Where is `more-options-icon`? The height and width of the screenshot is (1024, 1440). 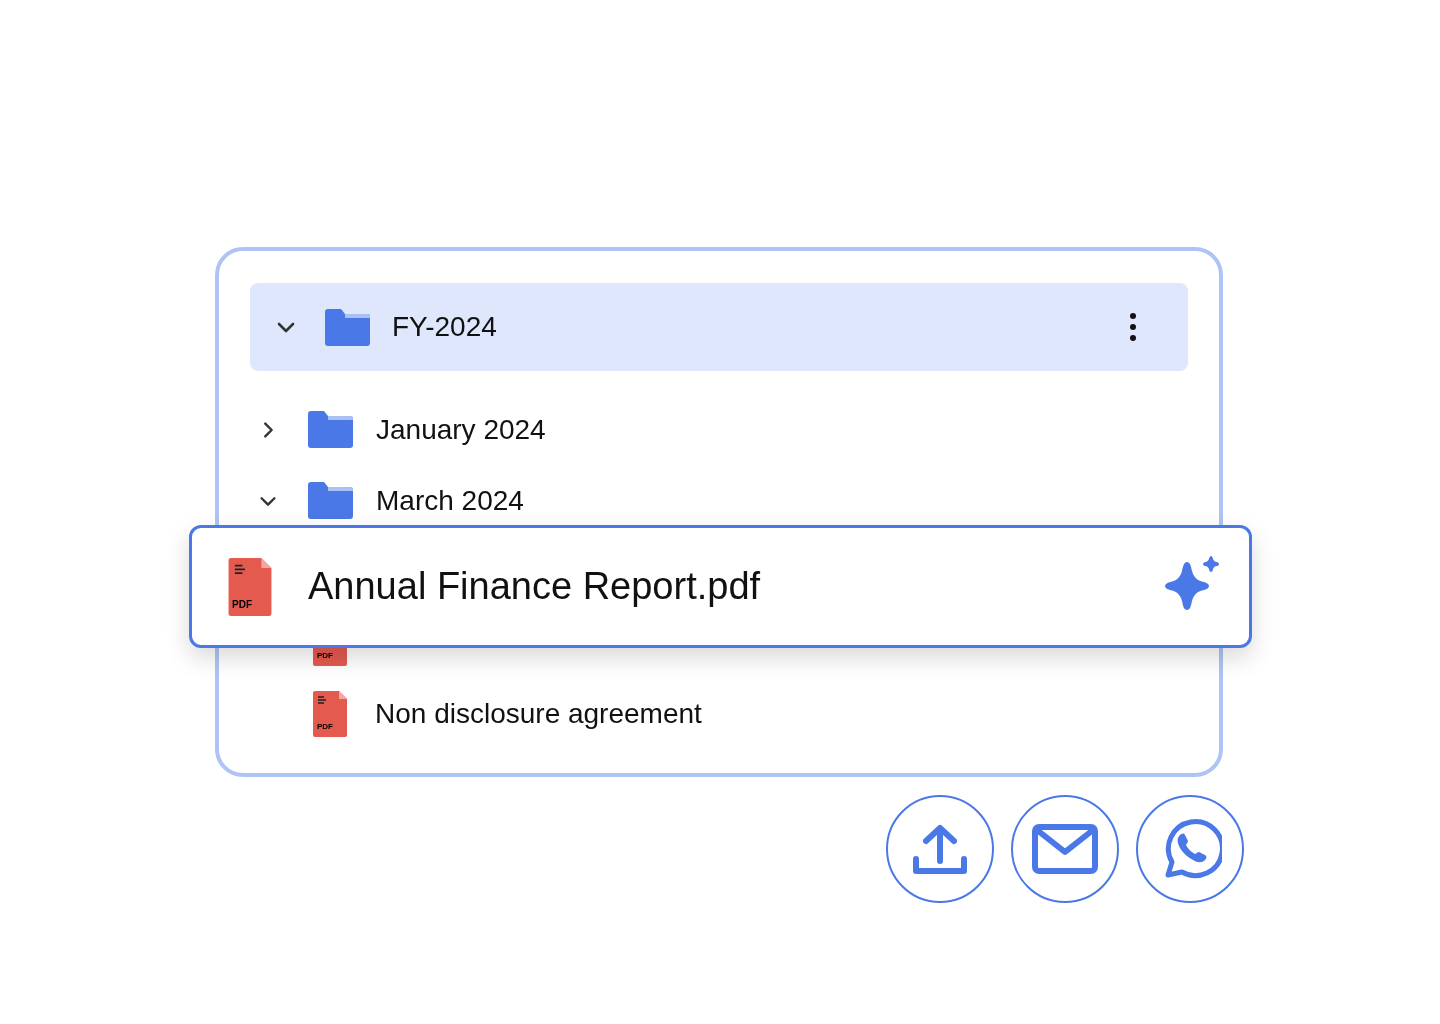 more-options-icon is located at coordinates (1133, 327).